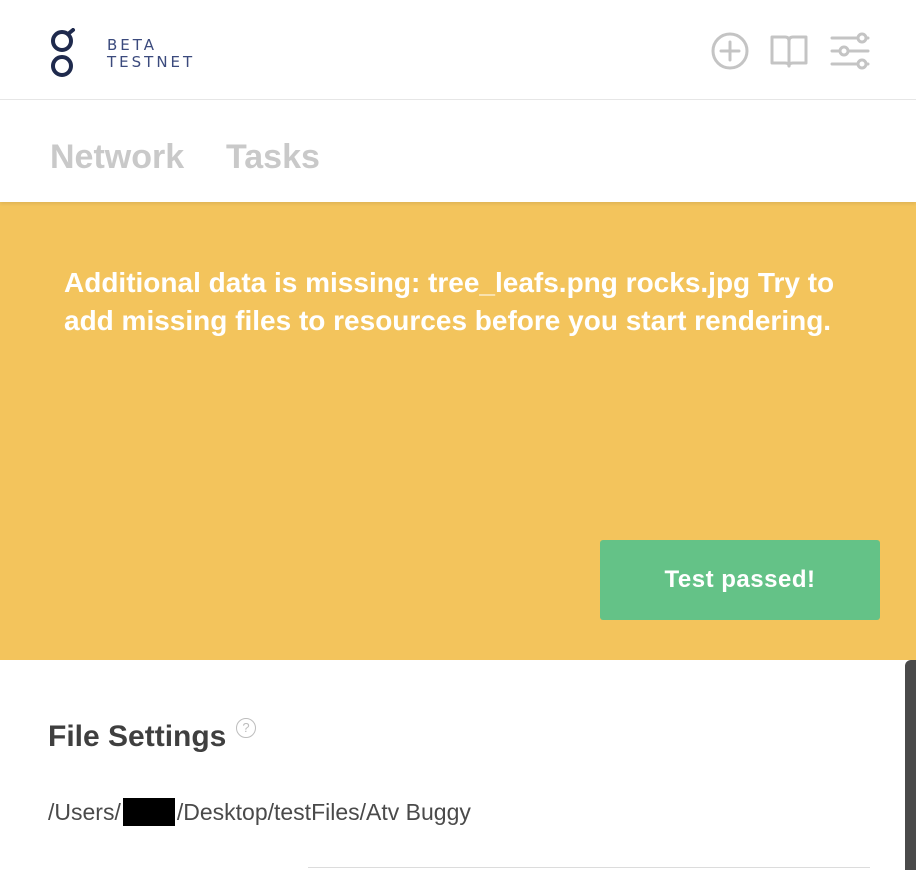 This screenshot has width=916, height=870. I want to click on tab-network: Network, so click(117, 157).